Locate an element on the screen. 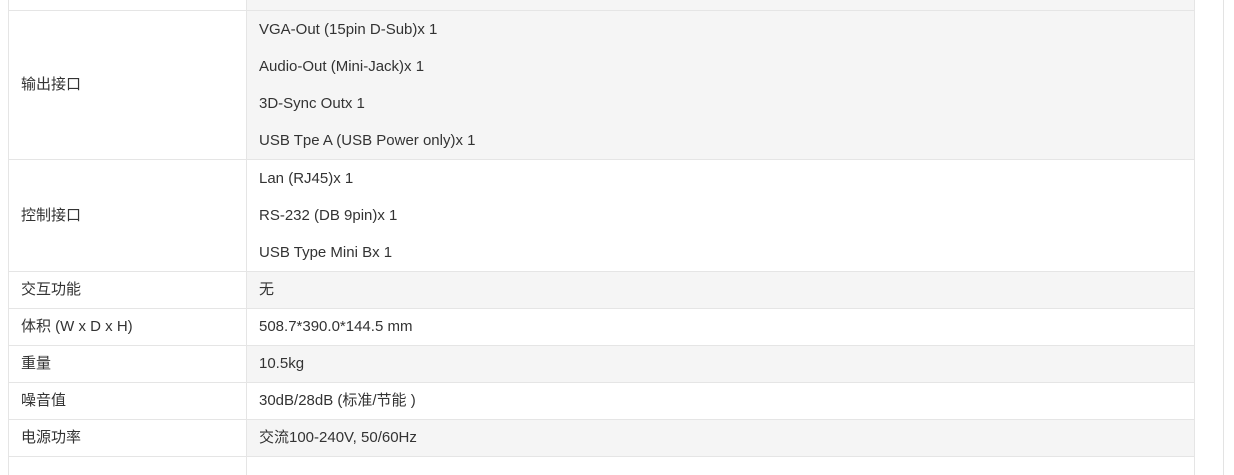  table-row-weight: 重量 10.5kg is located at coordinates (601, 364).